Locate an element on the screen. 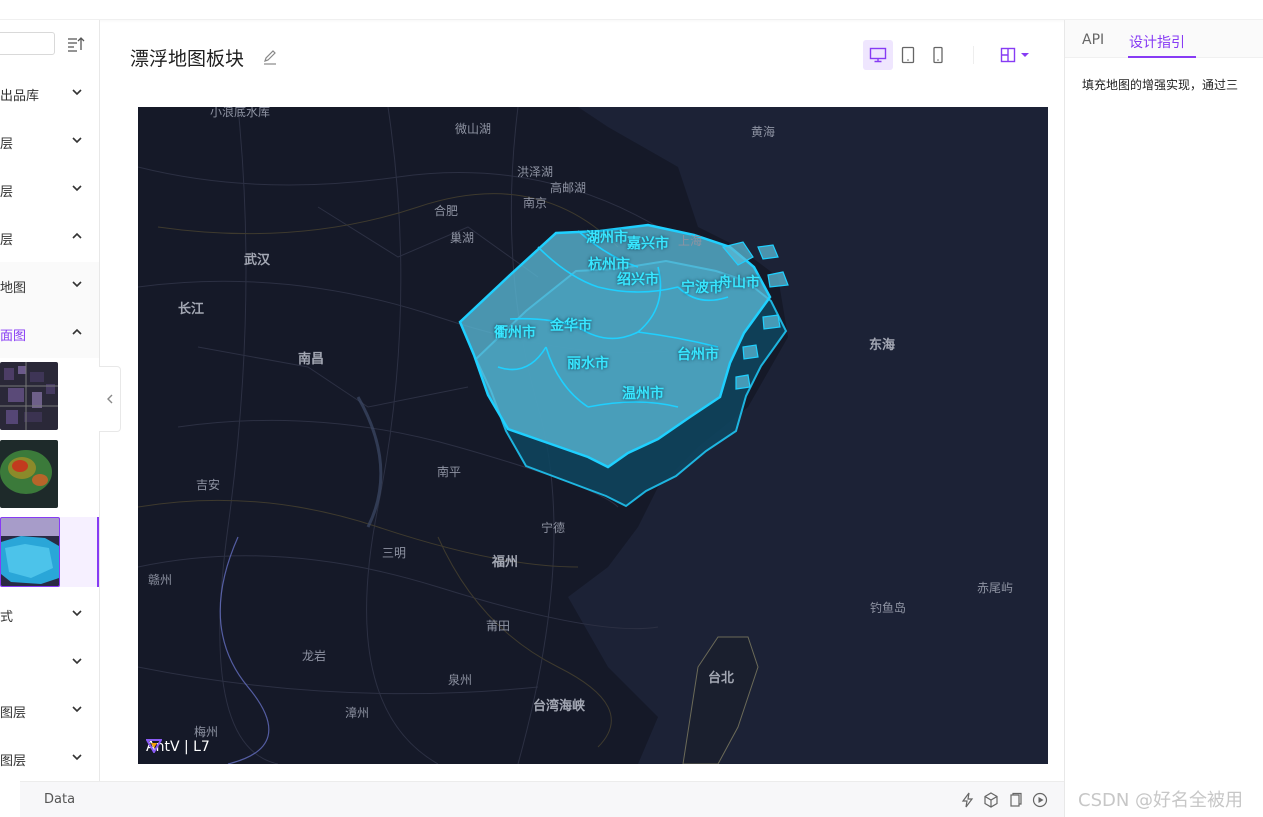  sidebar-item-6: 式 is located at coordinates (49, 615).